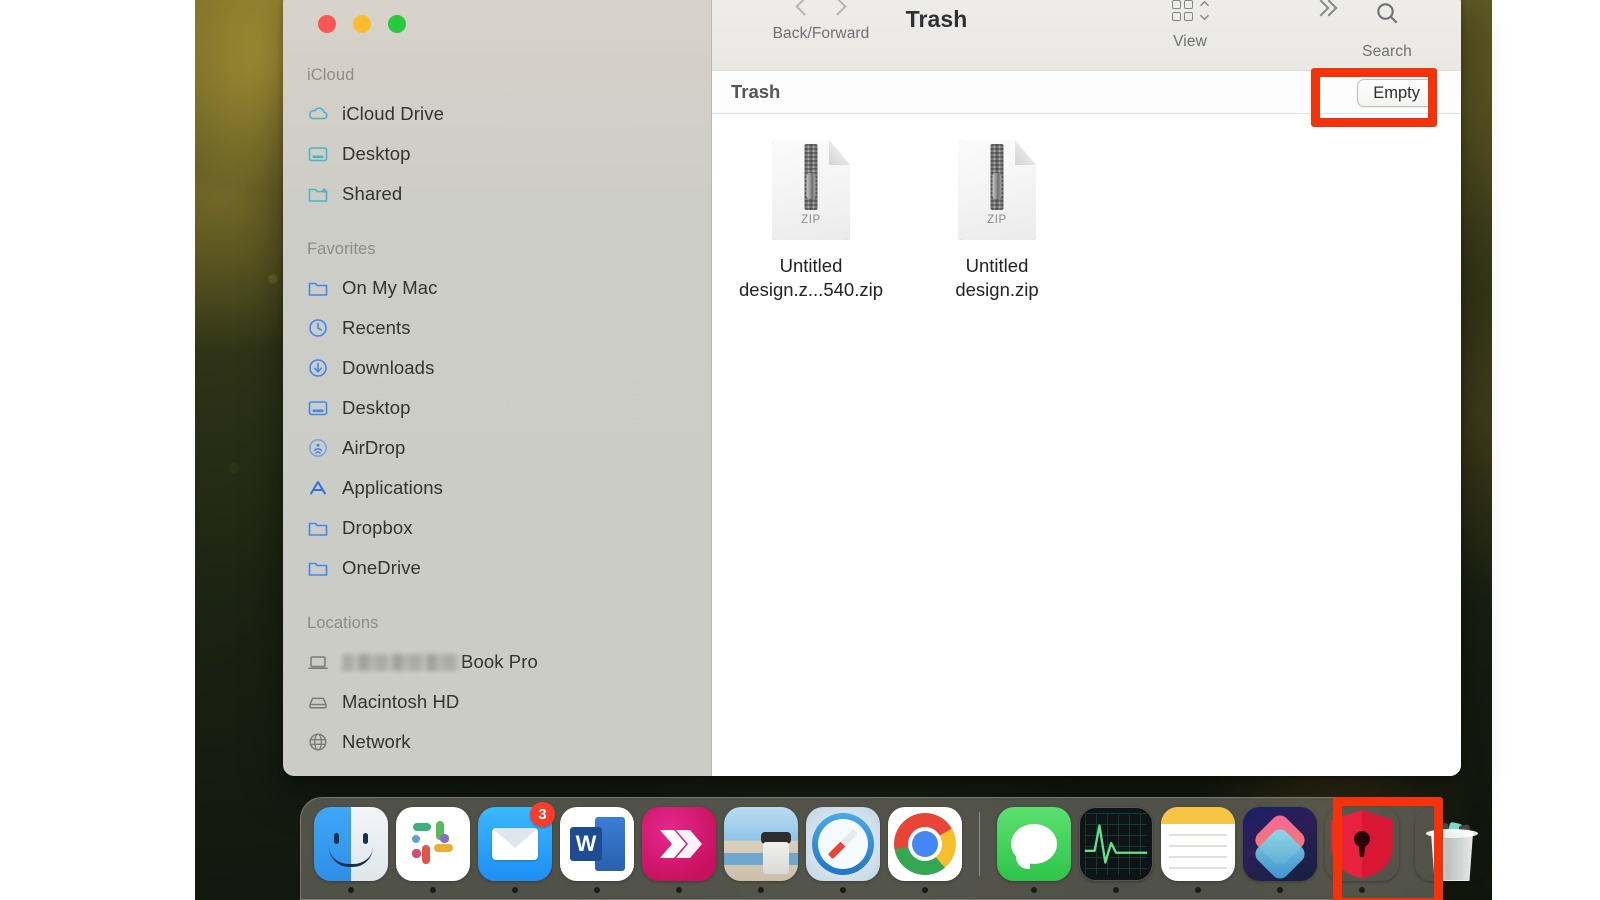 The image size is (1600, 900). Describe the element at coordinates (374, 447) in the screenshot. I see `sidebar-item-label: AirDrop` at that location.